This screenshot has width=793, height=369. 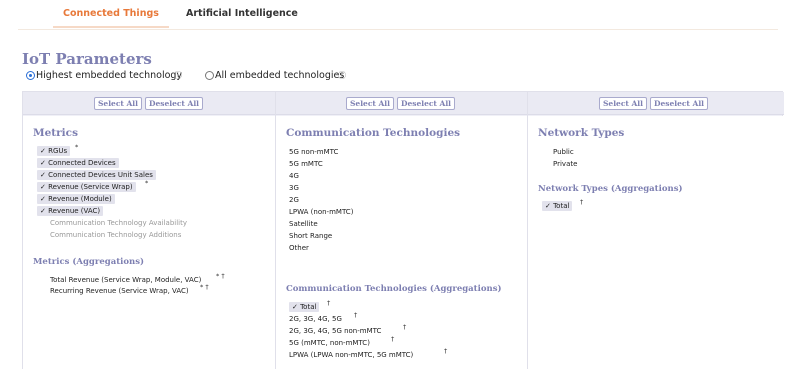 I want to click on comm-4g: 4G, so click(x=294, y=176).